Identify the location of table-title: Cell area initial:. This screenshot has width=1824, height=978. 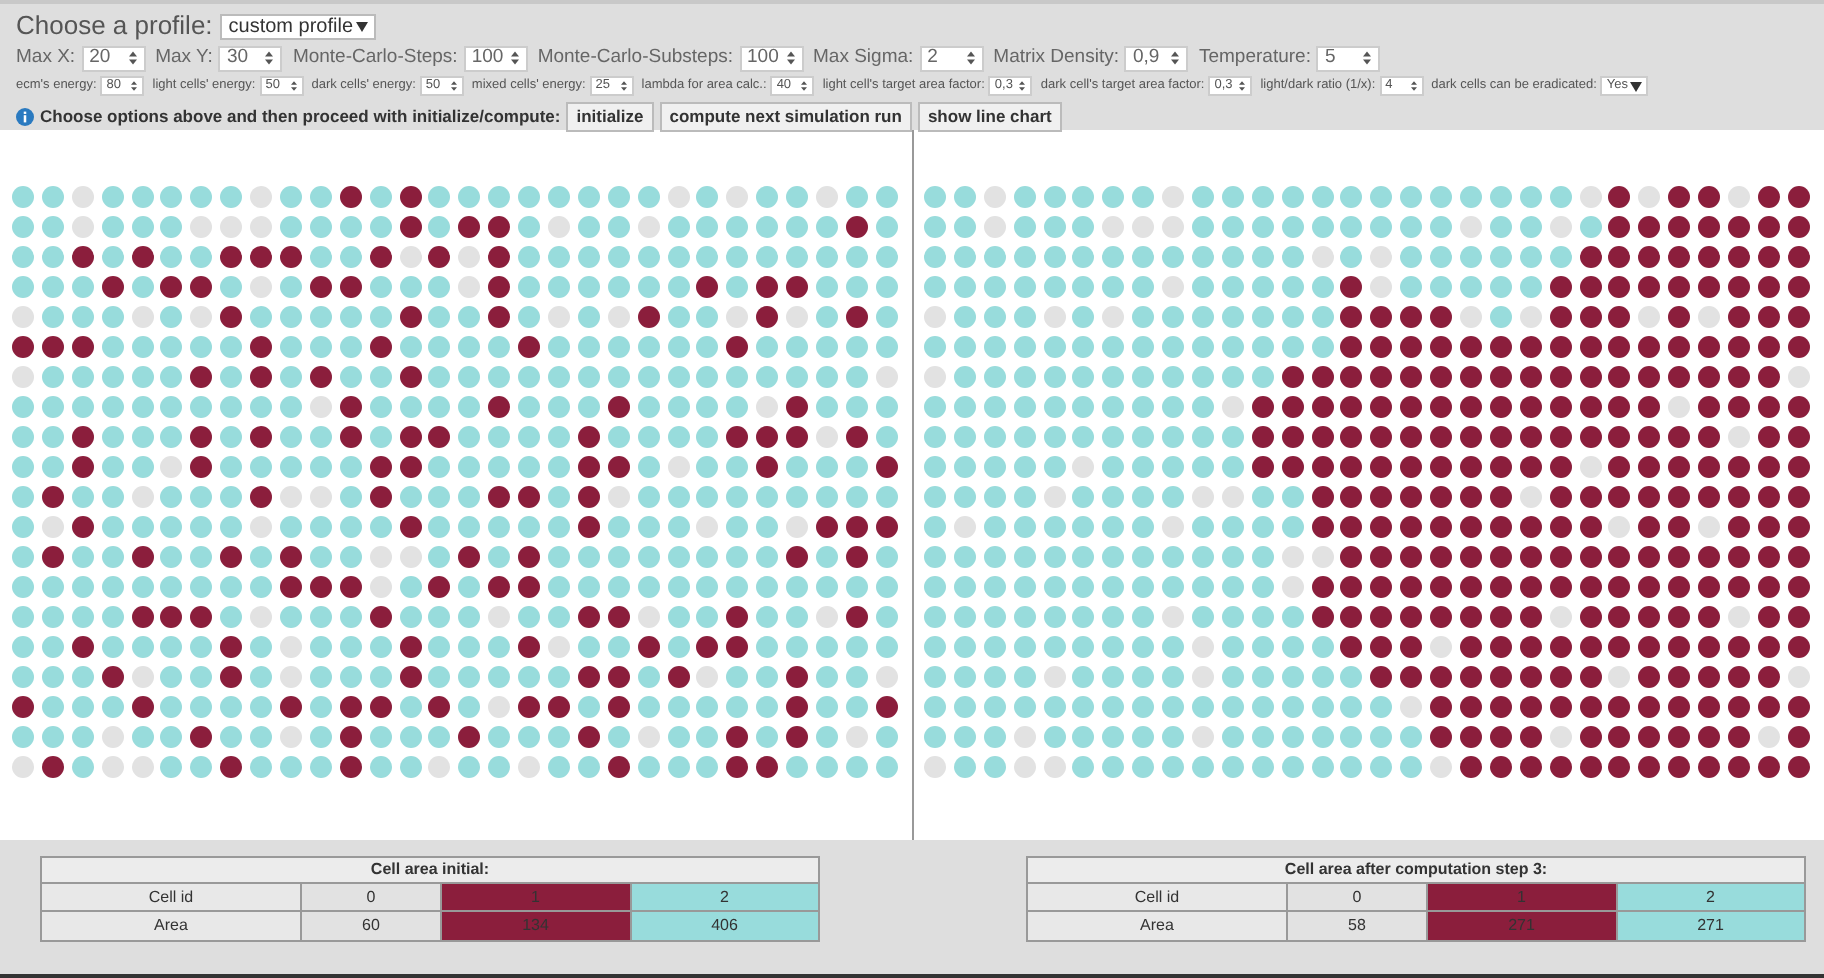
(430, 871).